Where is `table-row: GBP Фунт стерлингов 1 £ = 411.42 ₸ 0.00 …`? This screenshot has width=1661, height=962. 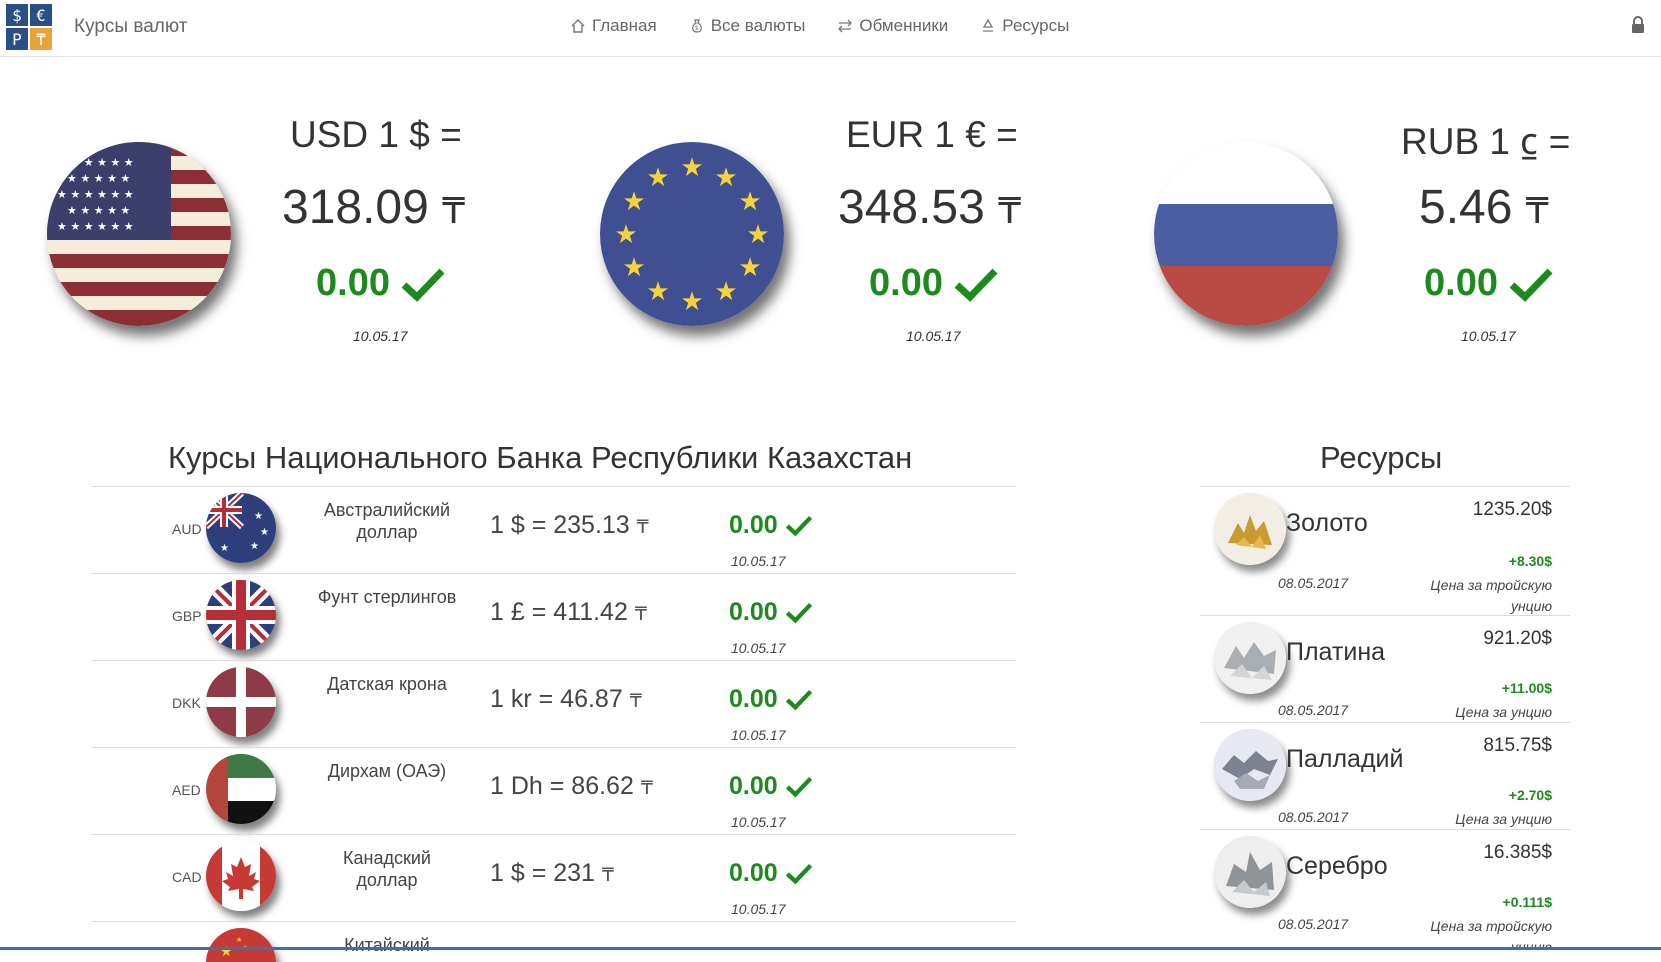 table-row: GBP Фунт стерлингов 1 £ = 411.42 ₸ 0.00 … is located at coordinates (554, 616).